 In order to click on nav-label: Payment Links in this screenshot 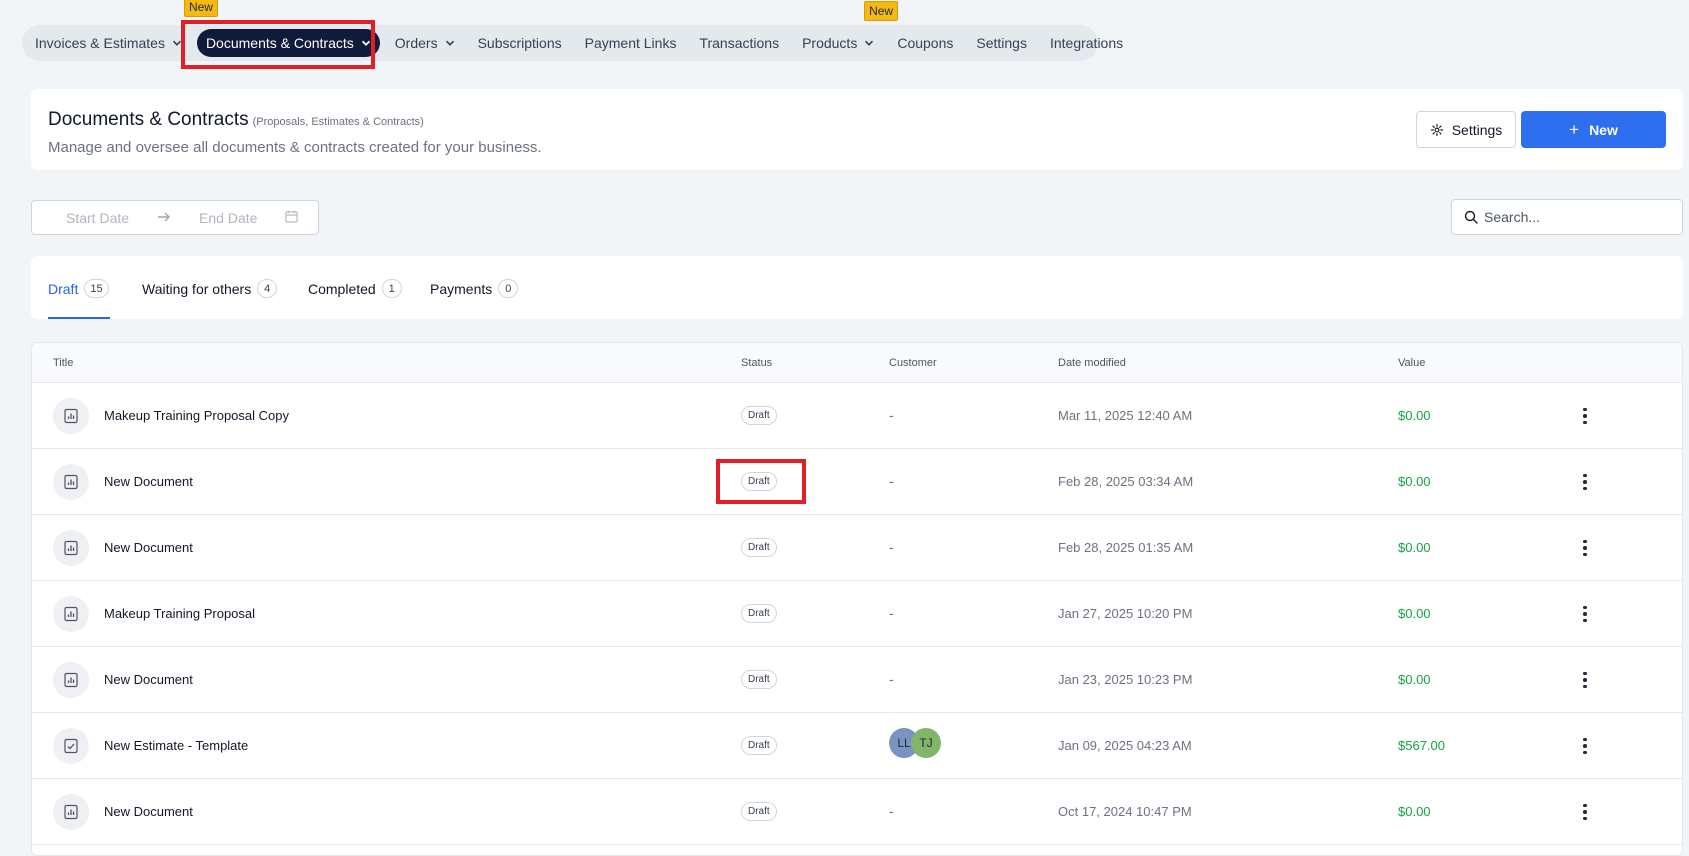, I will do `click(630, 43)`.